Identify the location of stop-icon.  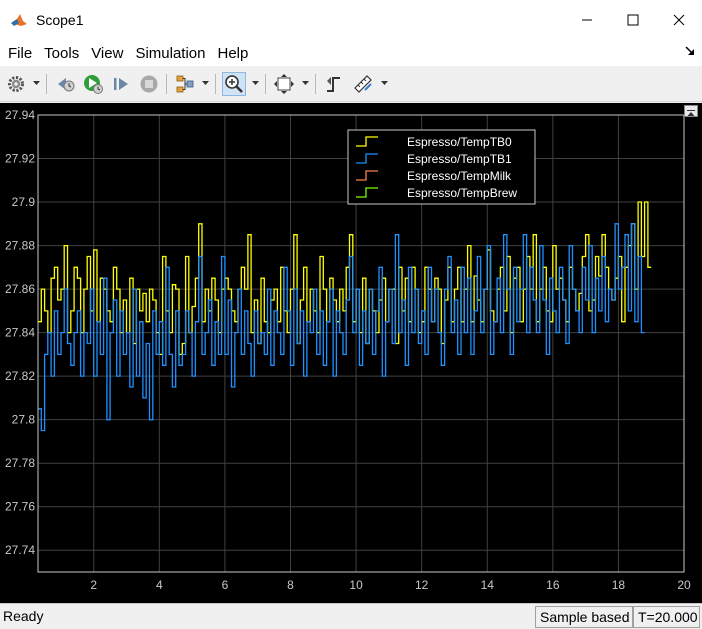
(149, 84).